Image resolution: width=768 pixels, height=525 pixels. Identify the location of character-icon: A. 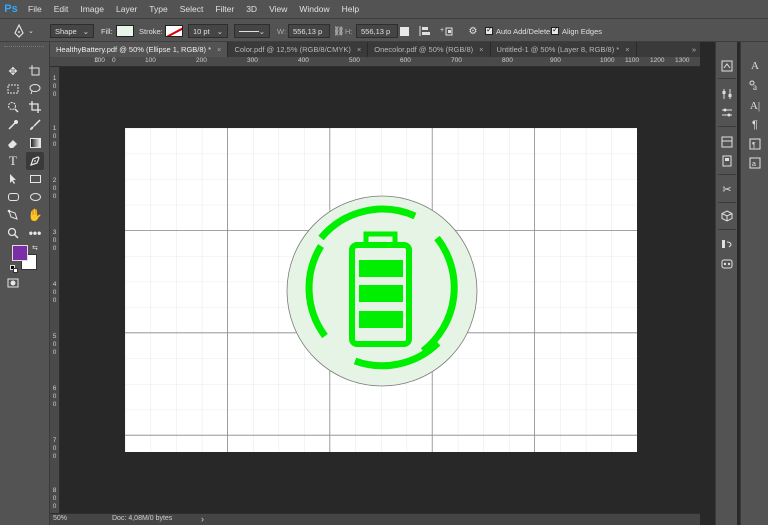
(755, 66).